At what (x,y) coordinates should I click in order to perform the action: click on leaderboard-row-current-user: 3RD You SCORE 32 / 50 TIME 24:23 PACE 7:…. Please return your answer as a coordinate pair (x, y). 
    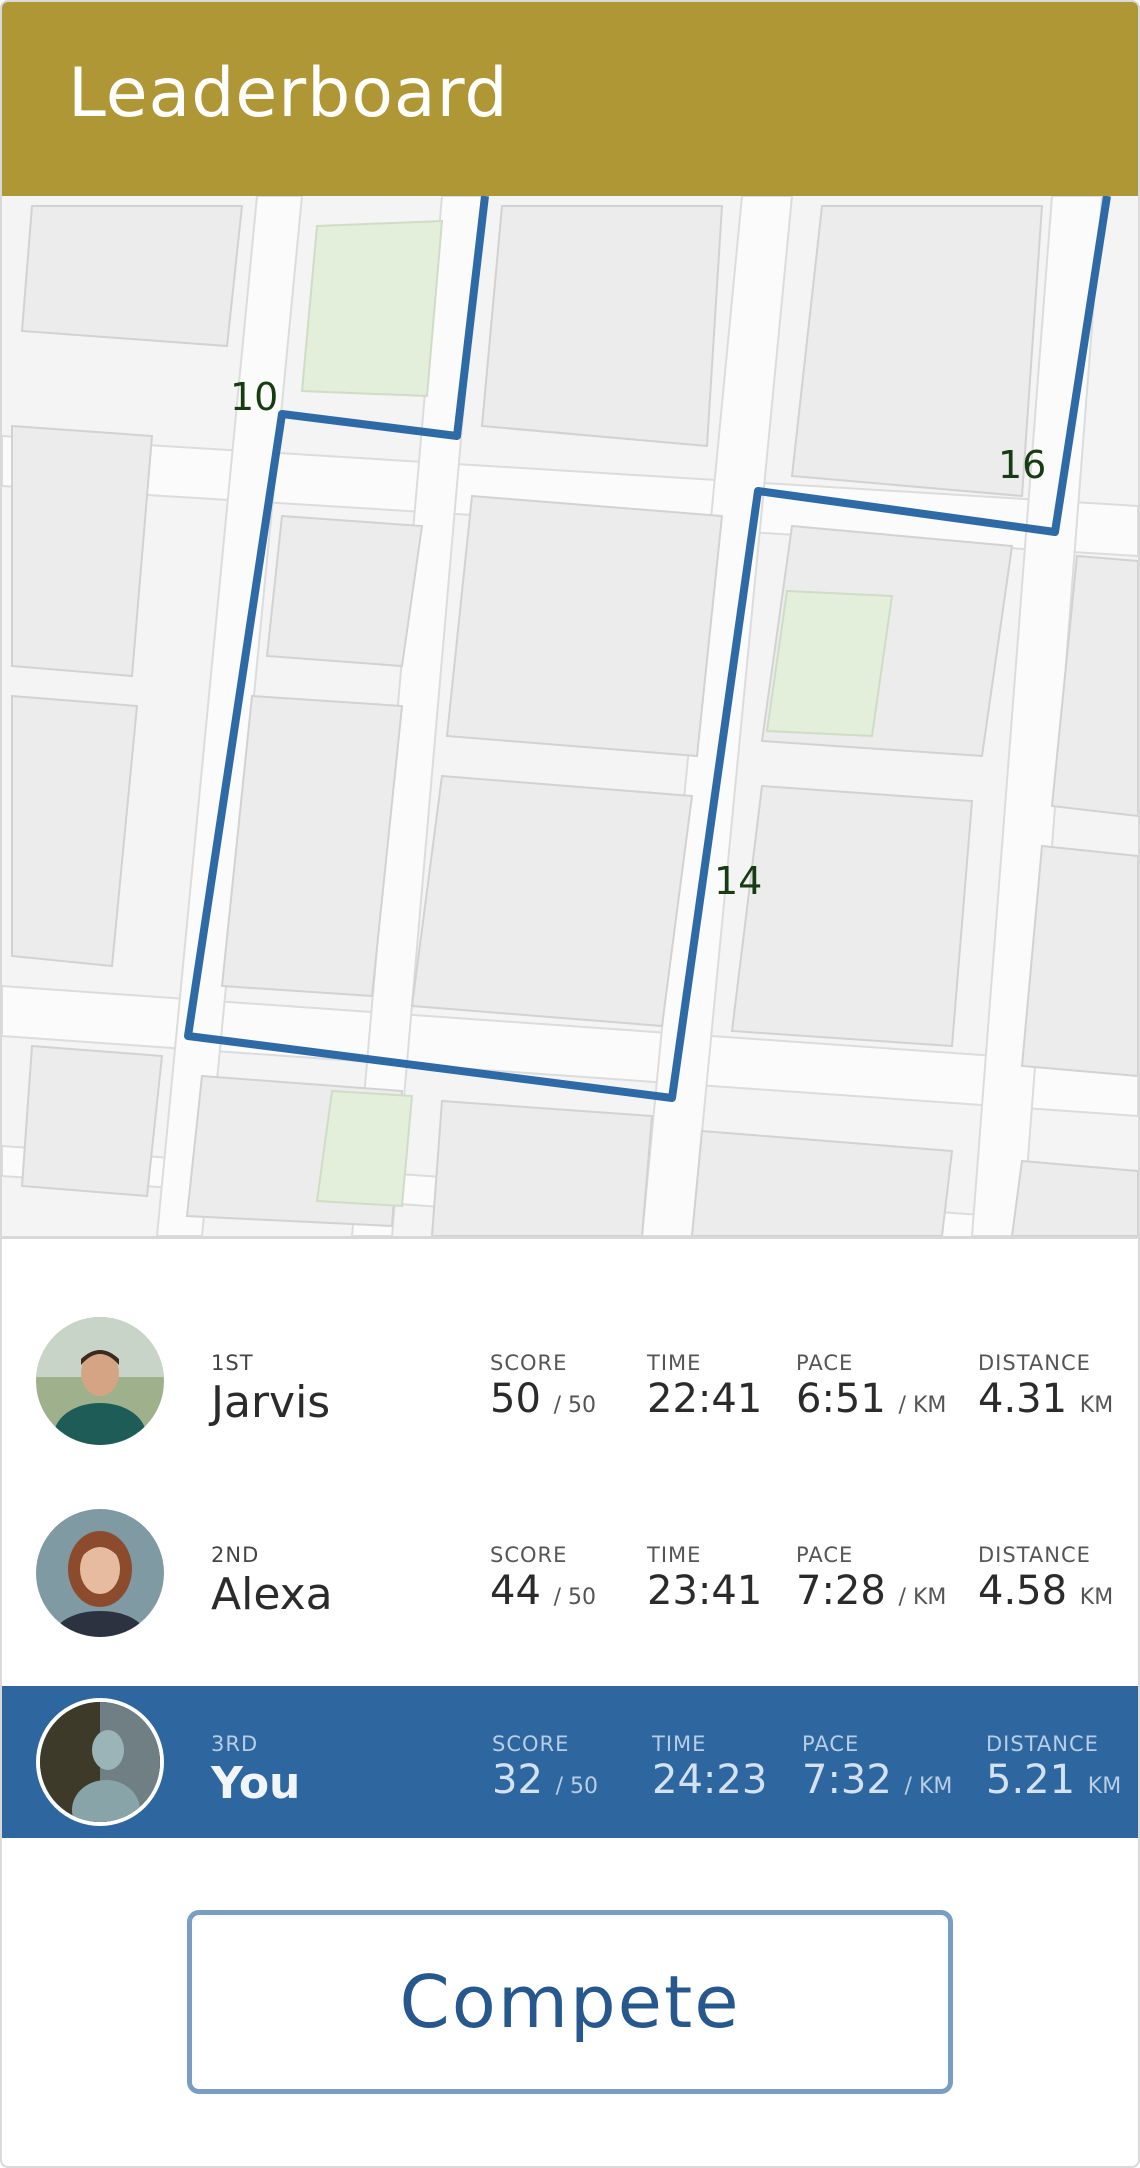
    Looking at the image, I should click on (570, 1762).